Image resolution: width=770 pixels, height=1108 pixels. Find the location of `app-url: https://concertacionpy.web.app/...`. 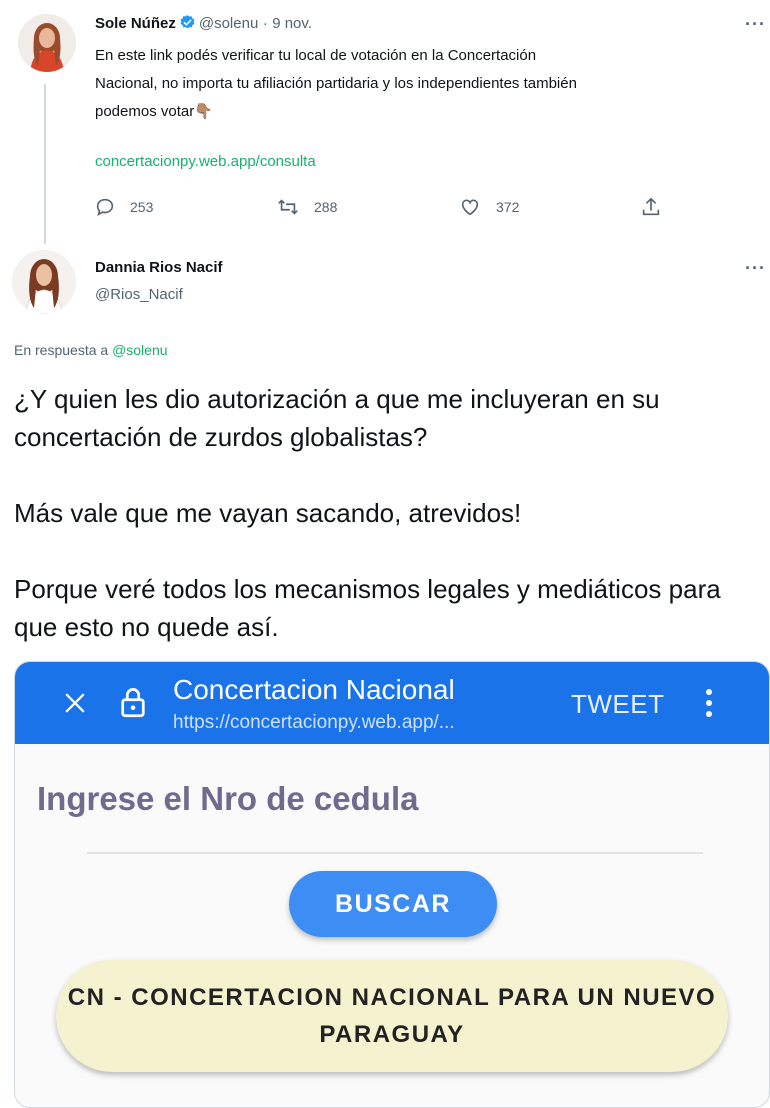

app-url: https://concertacionpy.web.app/... is located at coordinates (314, 722).